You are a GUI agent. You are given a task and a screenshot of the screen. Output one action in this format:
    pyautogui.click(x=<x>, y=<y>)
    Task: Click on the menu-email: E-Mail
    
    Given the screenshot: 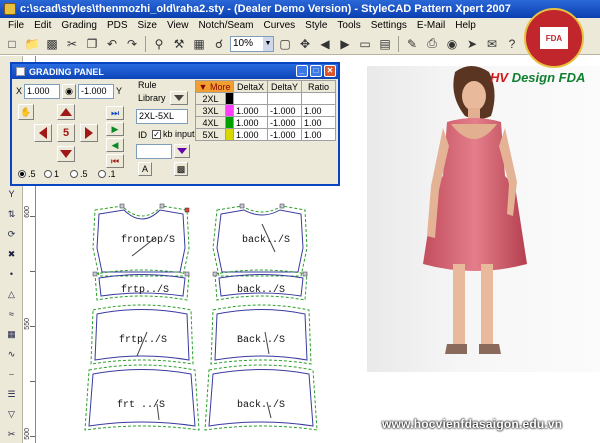 What is the action you would take?
    pyautogui.click(x=431, y=25)
    